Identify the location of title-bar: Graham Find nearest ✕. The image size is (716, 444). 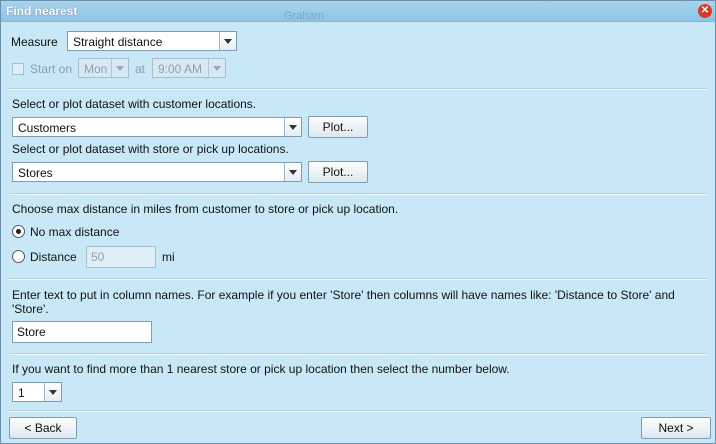
(358, 11).